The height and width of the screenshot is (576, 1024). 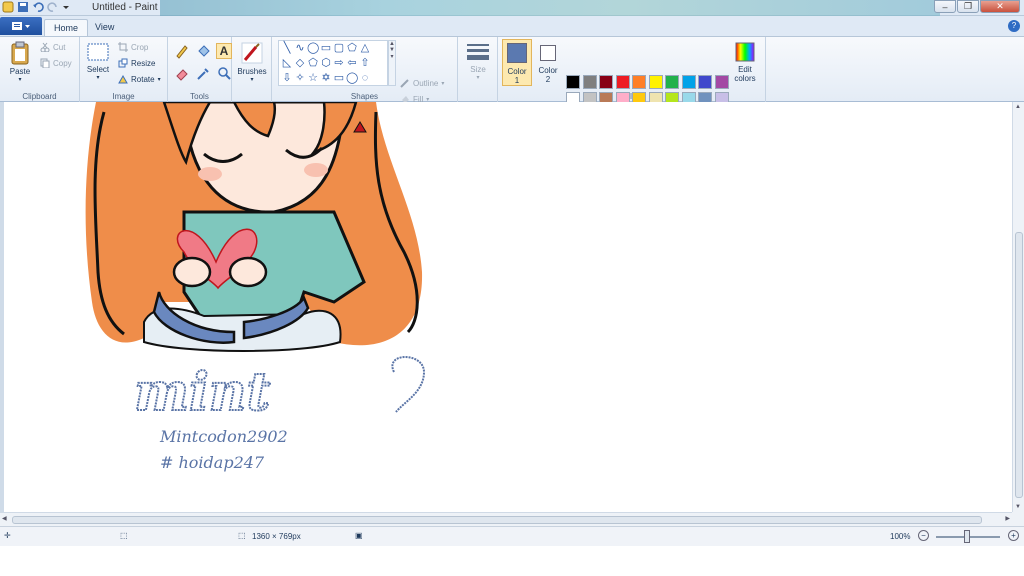 I want to click on file-menu-button, so click(x=21, y=26).